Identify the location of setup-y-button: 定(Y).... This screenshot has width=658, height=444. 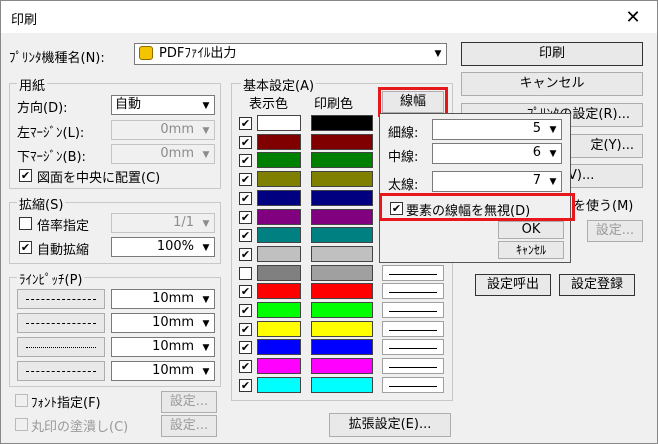
(602, 146).